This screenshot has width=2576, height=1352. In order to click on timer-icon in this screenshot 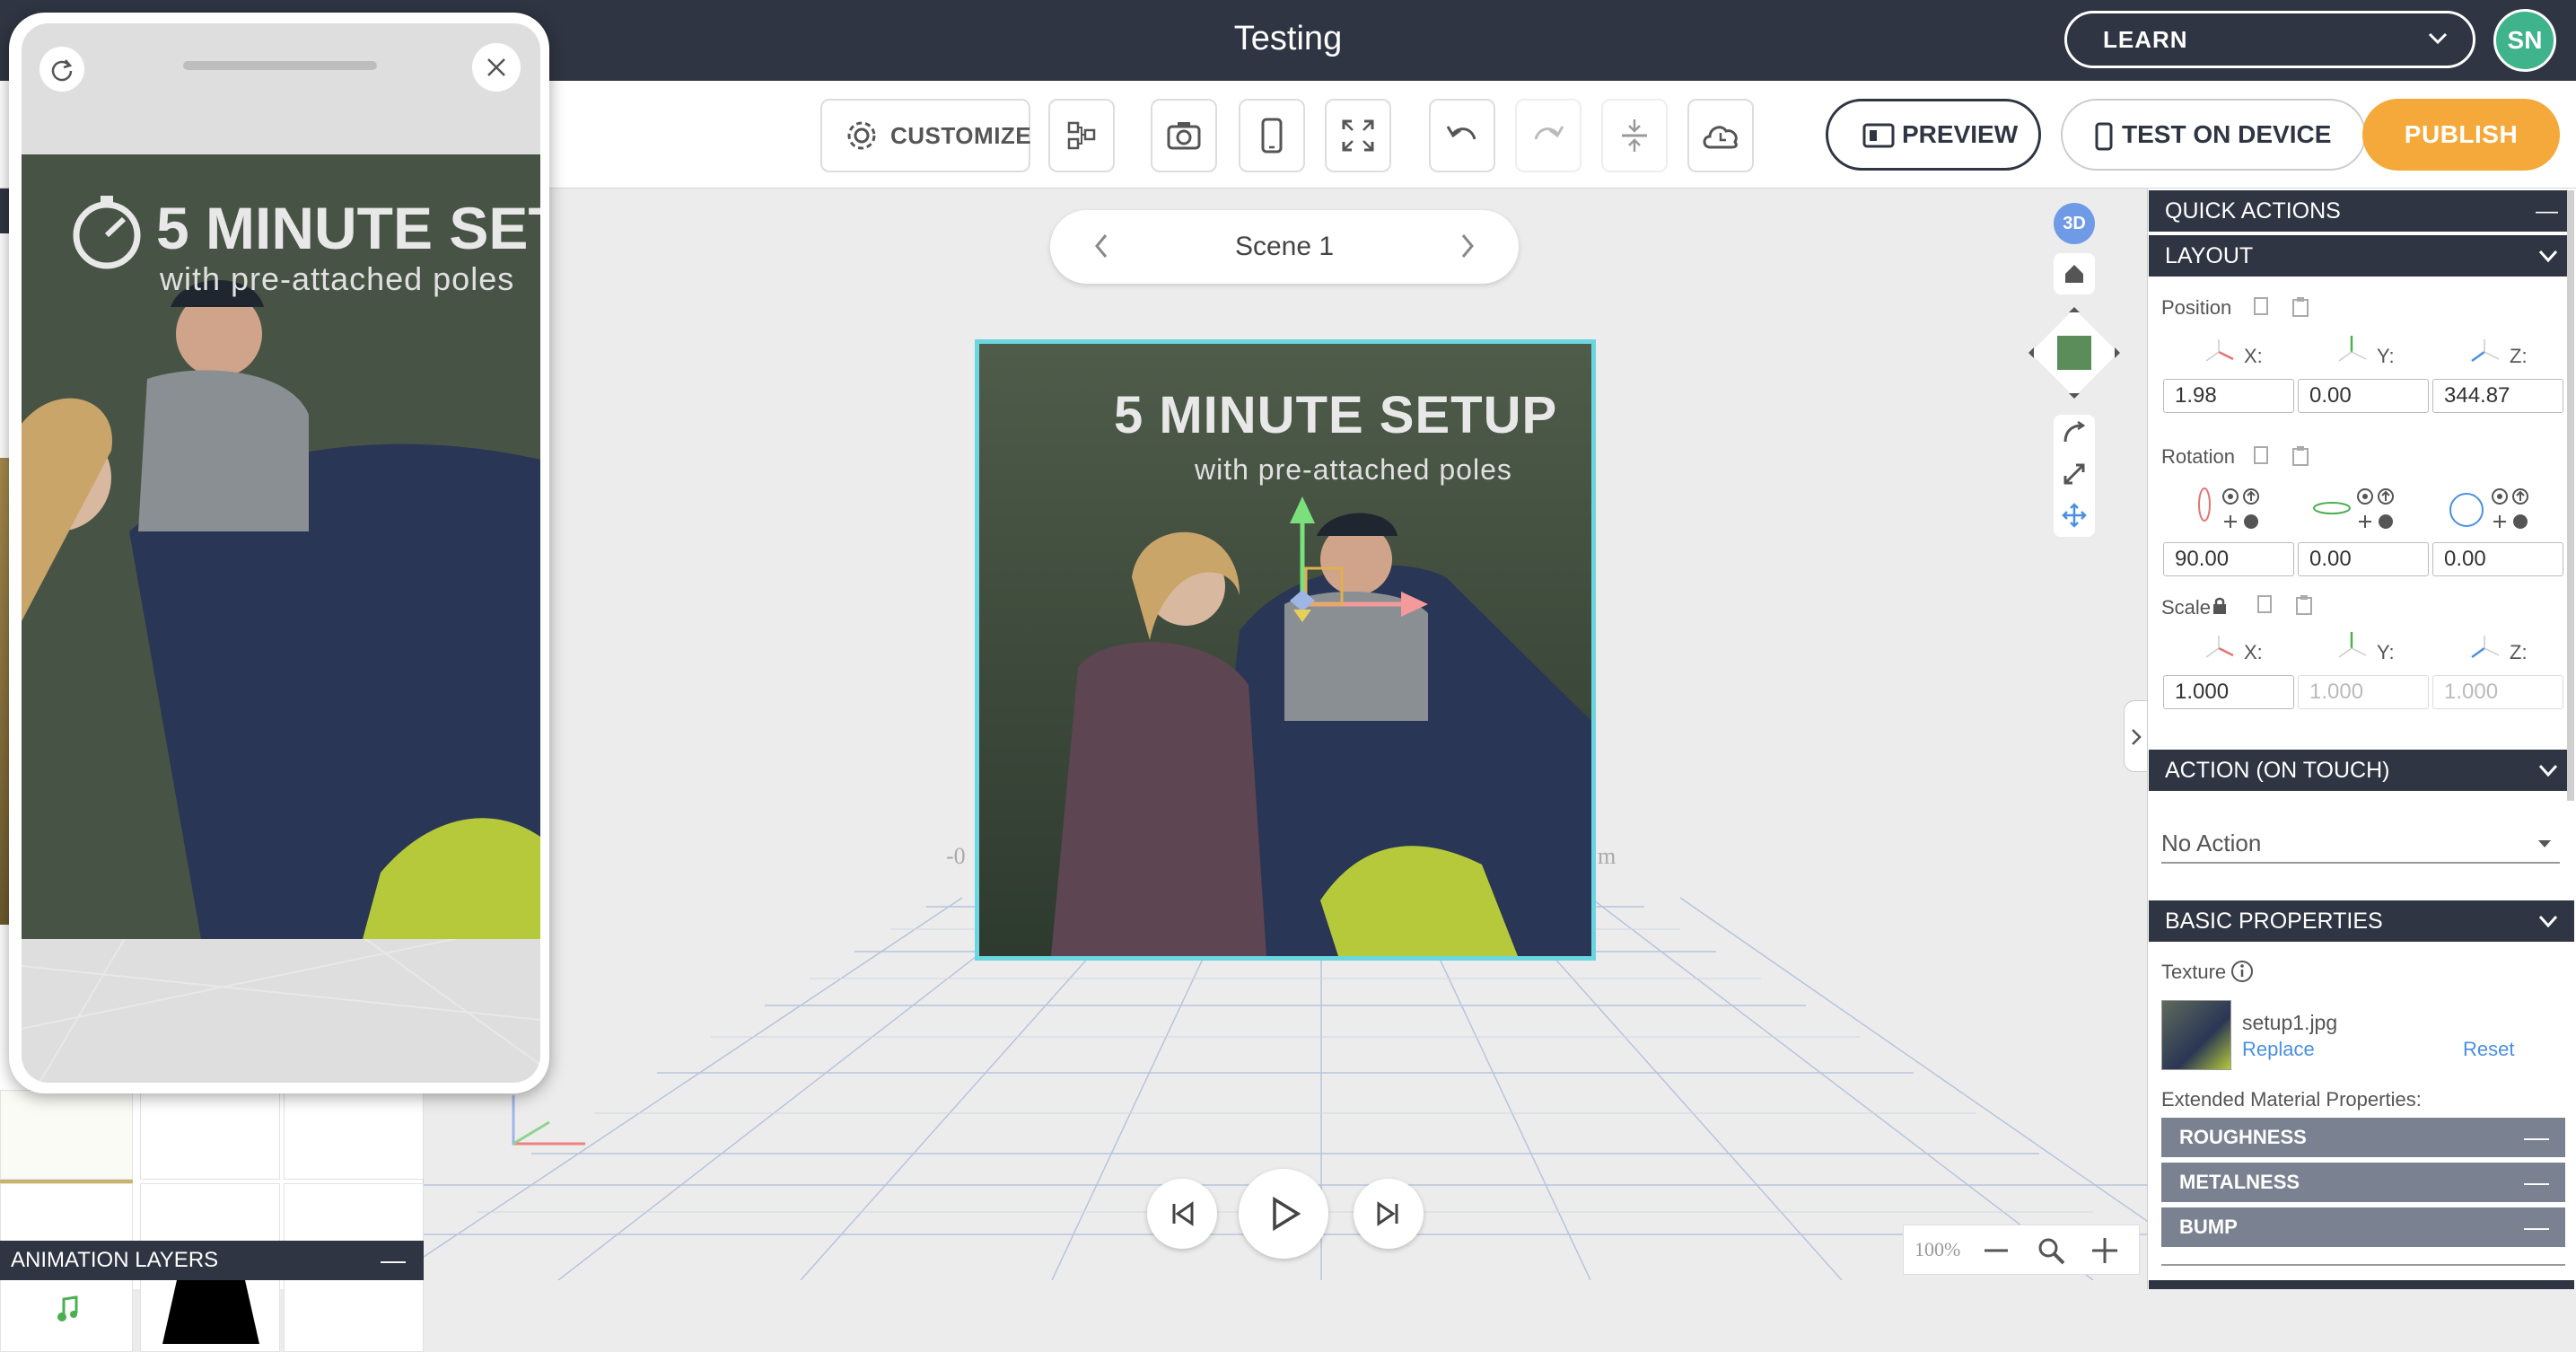, I will do `click(107, 232)`.